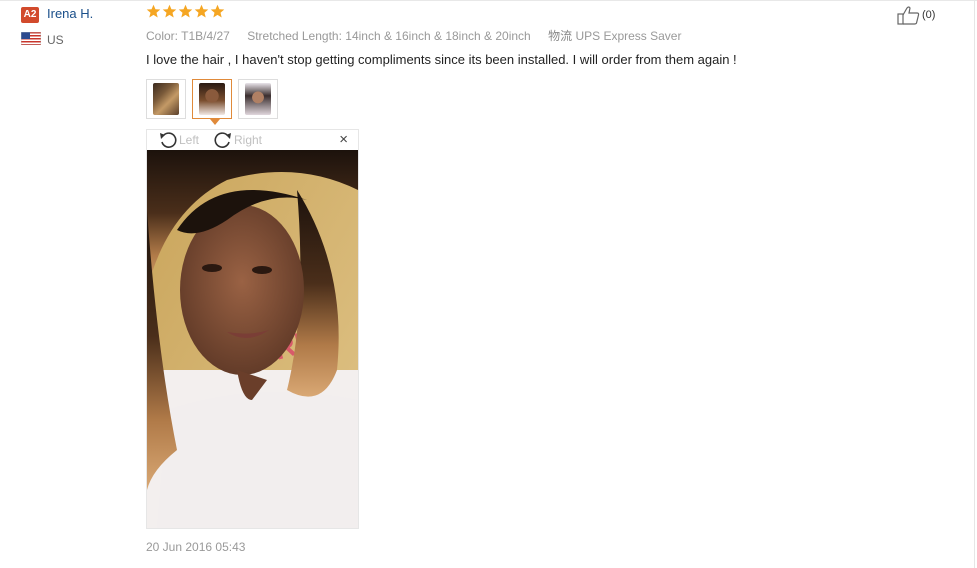  I want to click on length-label: Stretched Length:, so click(294, 36).